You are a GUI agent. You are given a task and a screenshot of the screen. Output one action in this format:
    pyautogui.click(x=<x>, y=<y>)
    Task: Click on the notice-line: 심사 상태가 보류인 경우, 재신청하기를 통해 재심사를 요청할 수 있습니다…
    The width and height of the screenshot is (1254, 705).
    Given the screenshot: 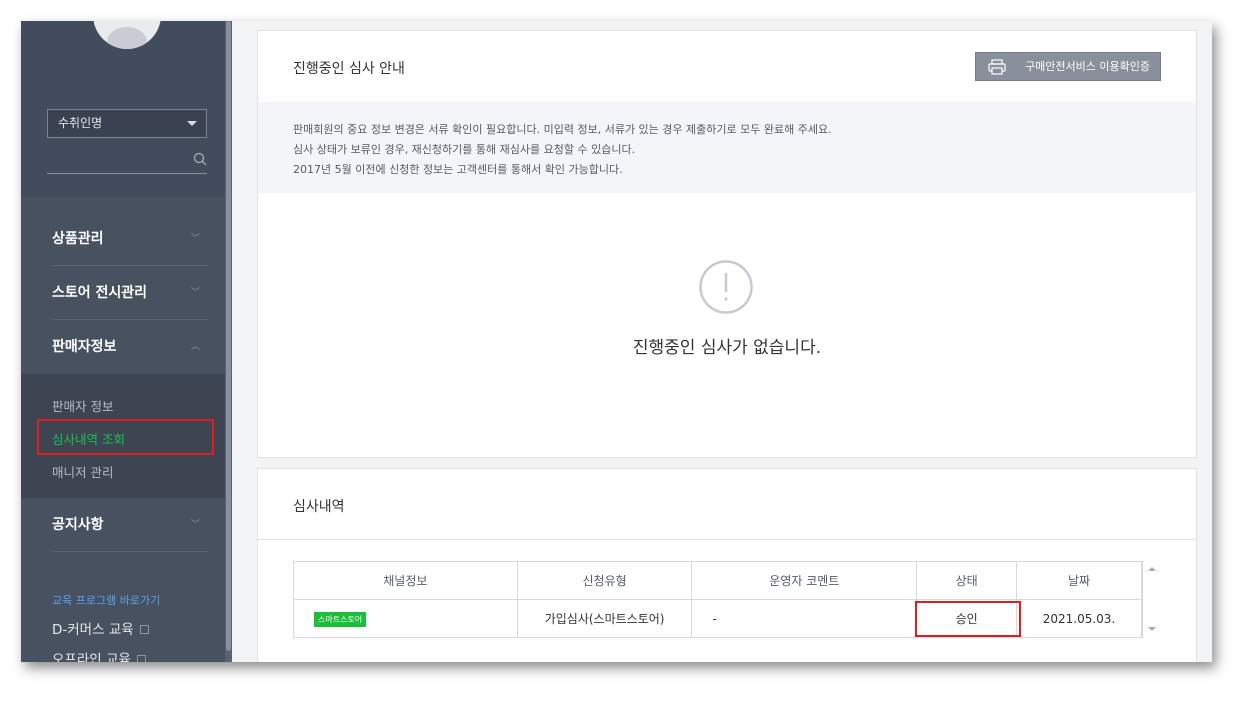 What is the action you would take?
    pyautogui.click(x=464, y=149)
    